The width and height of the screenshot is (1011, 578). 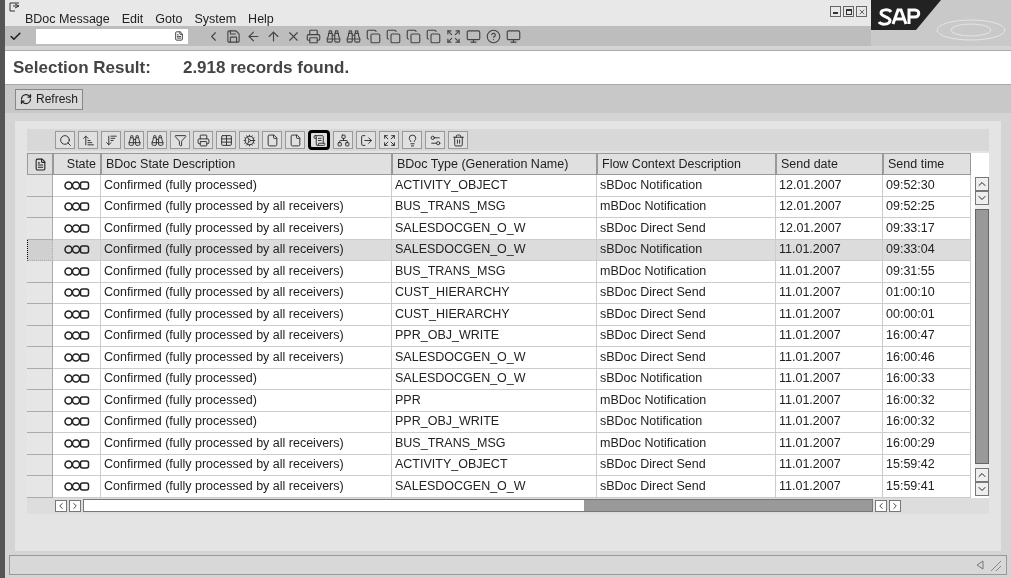 What do you see at coordinates (246, 164) in the screenshot?
I see `column-header: BDoc State Description` at bounding box center [246, 164].